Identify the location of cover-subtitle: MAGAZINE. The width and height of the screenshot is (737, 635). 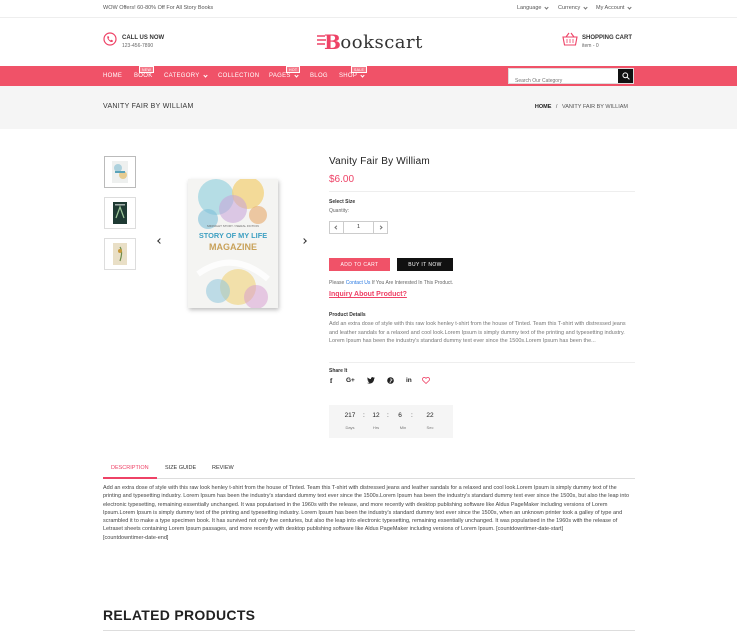
(233, 247).